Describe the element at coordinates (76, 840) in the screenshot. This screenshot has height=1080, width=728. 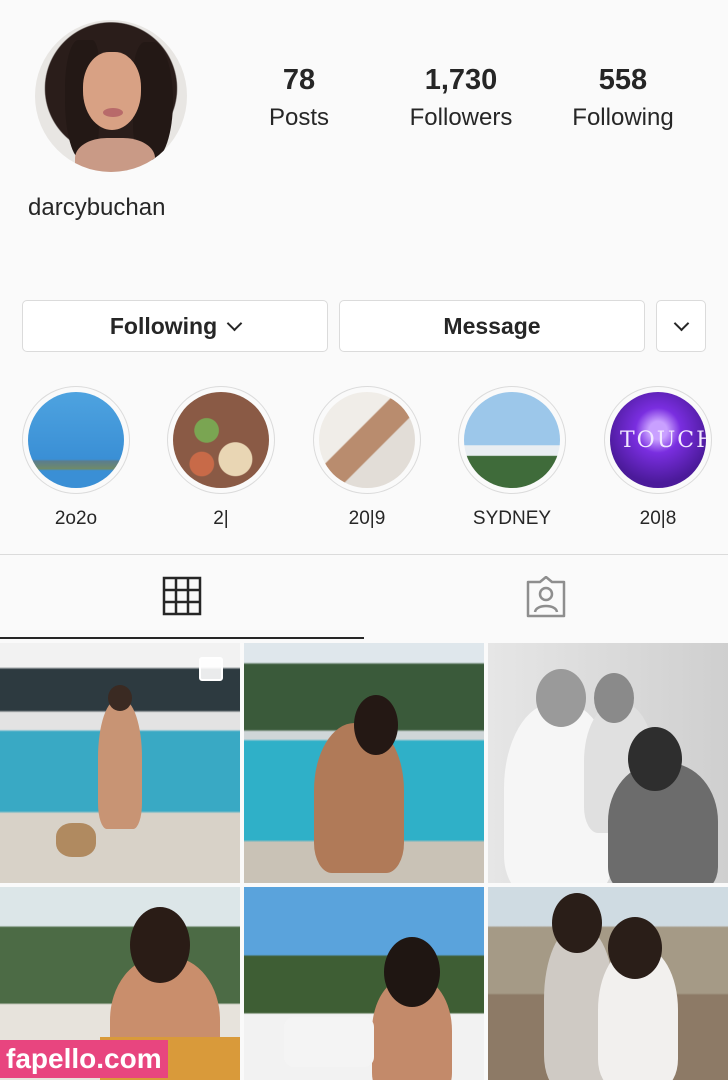
I see `dog` at that location.